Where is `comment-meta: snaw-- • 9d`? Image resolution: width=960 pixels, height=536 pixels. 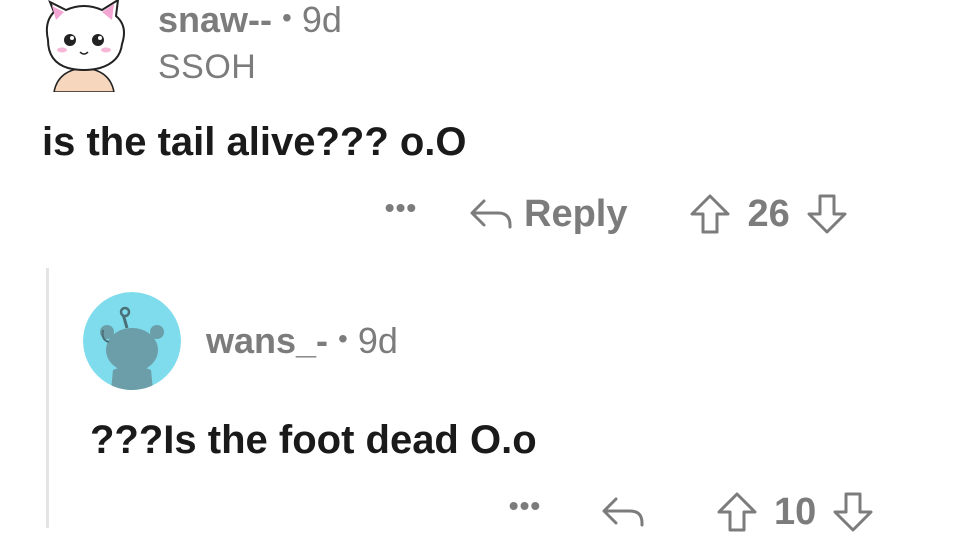
comment-meta: snaw-- • 9d is located at coordinates (250, 20).